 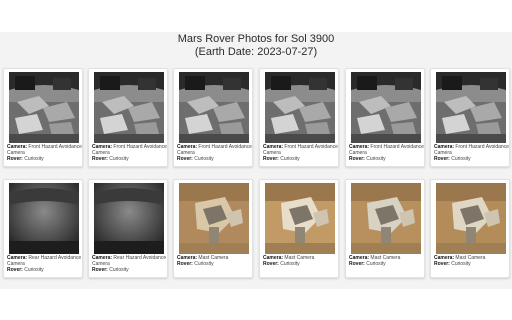 What do you see at coordinates (256, 304) in the screenshot?
I see `bottom-bar` at bounding box center [256, 304].